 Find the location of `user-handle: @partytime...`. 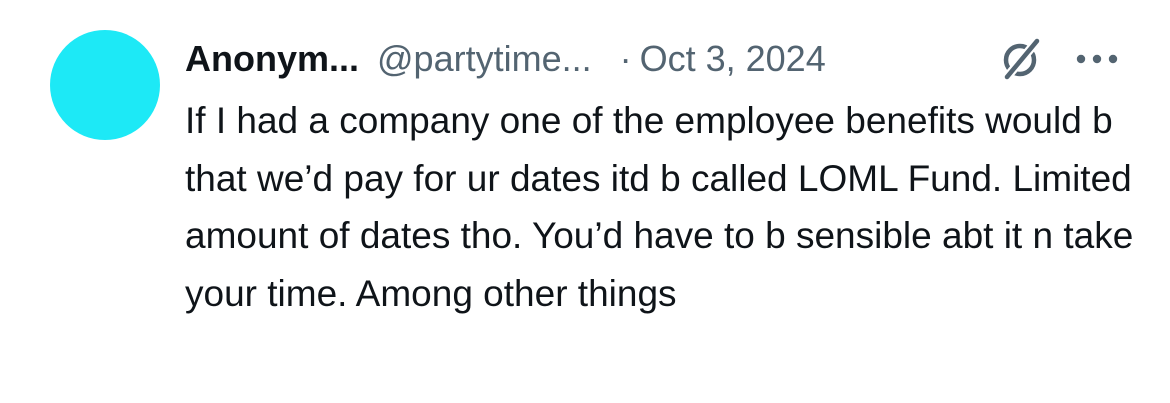

user-handle: @partytime... is located at coordinates (484, 59).